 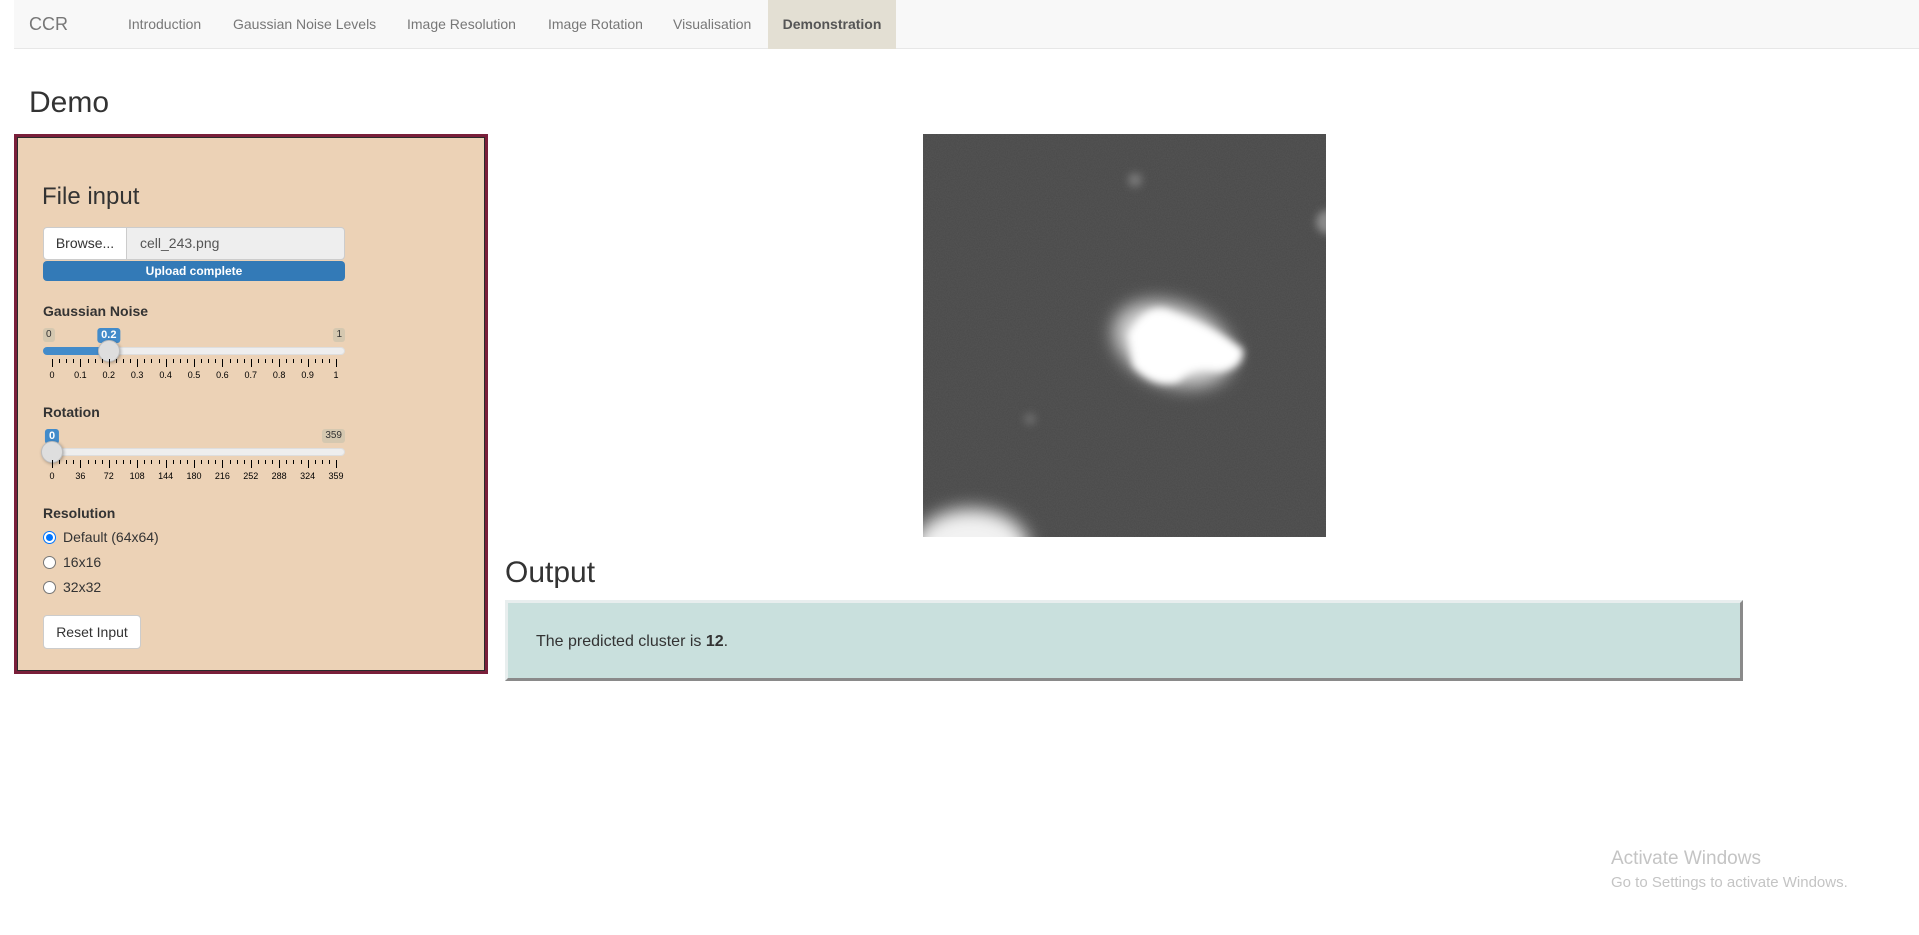 I want to click on cell-image, so click(x=1124, y=335).